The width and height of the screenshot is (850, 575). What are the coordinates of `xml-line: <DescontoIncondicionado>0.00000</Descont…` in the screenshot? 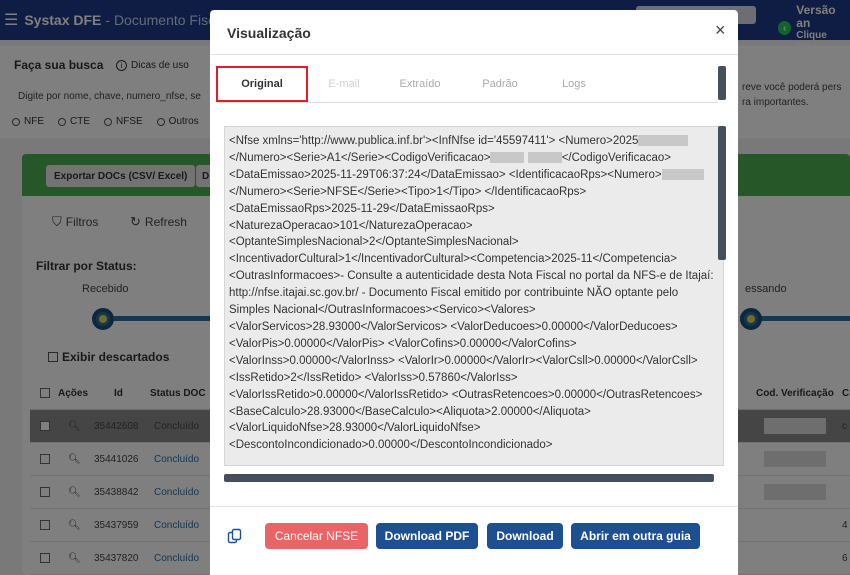 It's located at (391, 445).